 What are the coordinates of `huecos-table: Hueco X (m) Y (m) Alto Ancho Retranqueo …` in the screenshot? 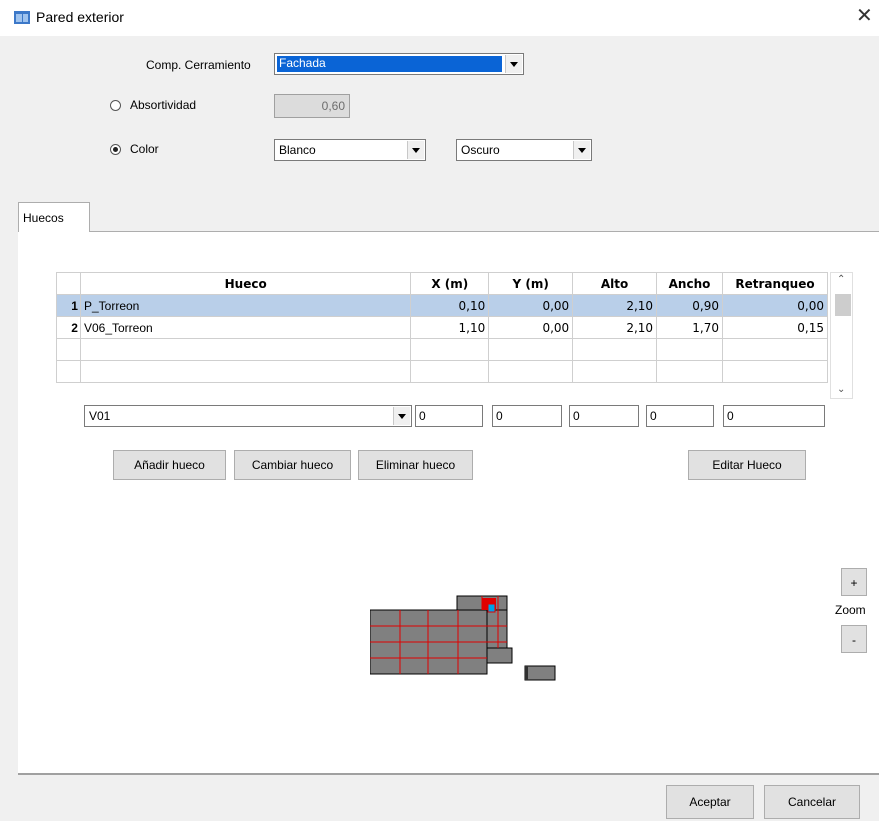 It's located at (442, 327).